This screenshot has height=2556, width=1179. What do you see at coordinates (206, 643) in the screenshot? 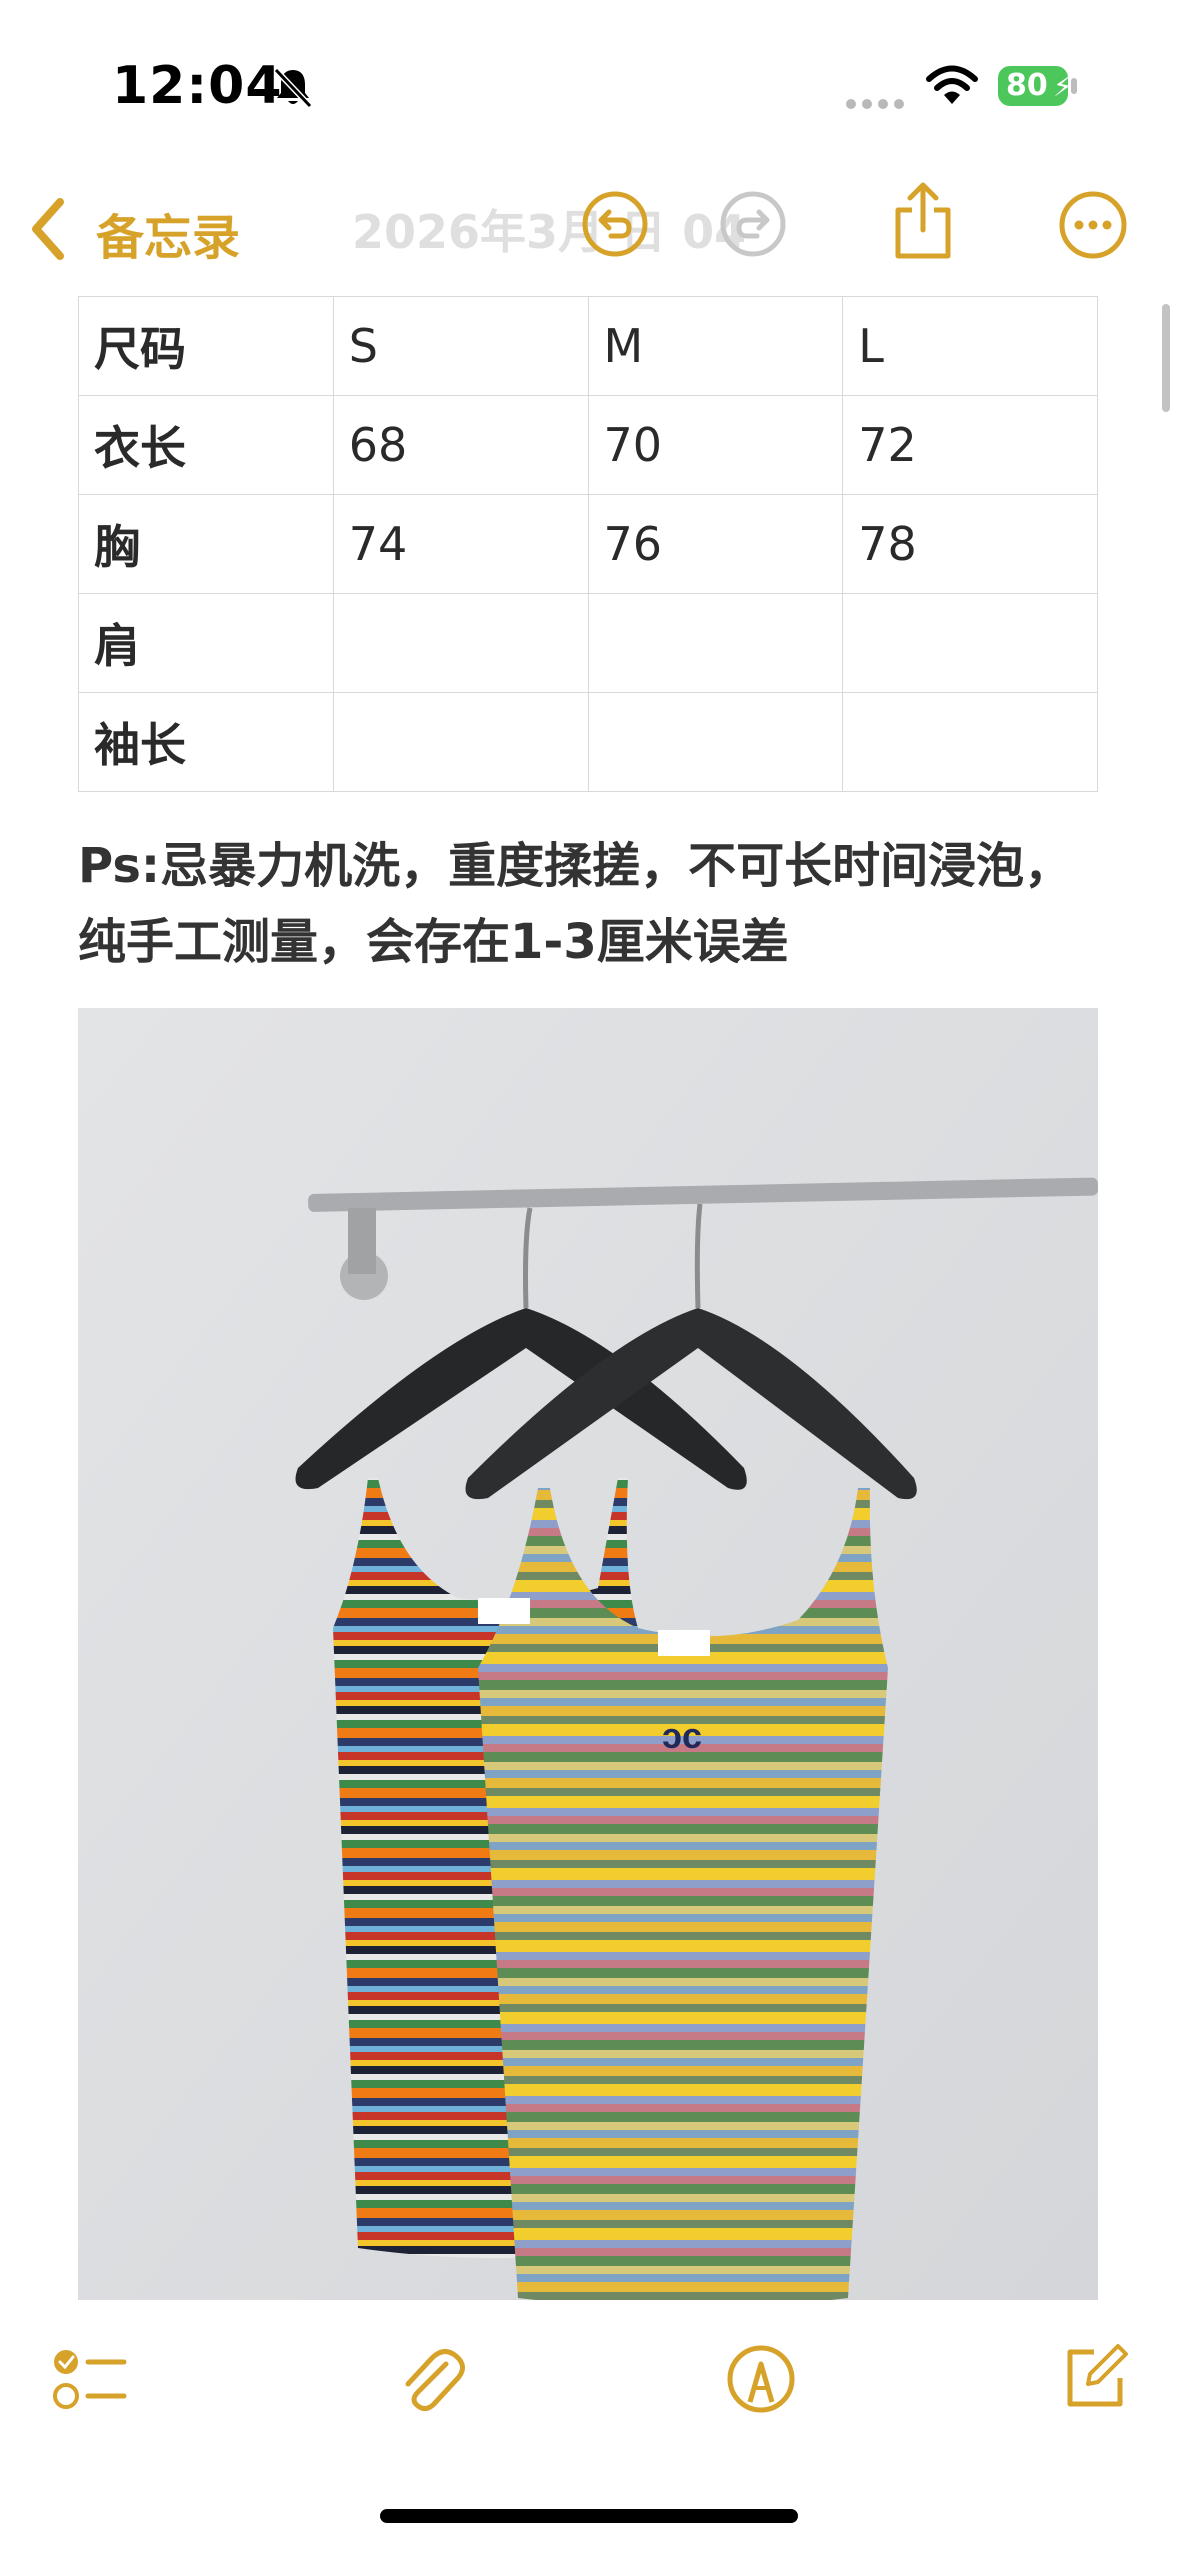
I see `table-cell: 肩` at bounding box center [206, 643].